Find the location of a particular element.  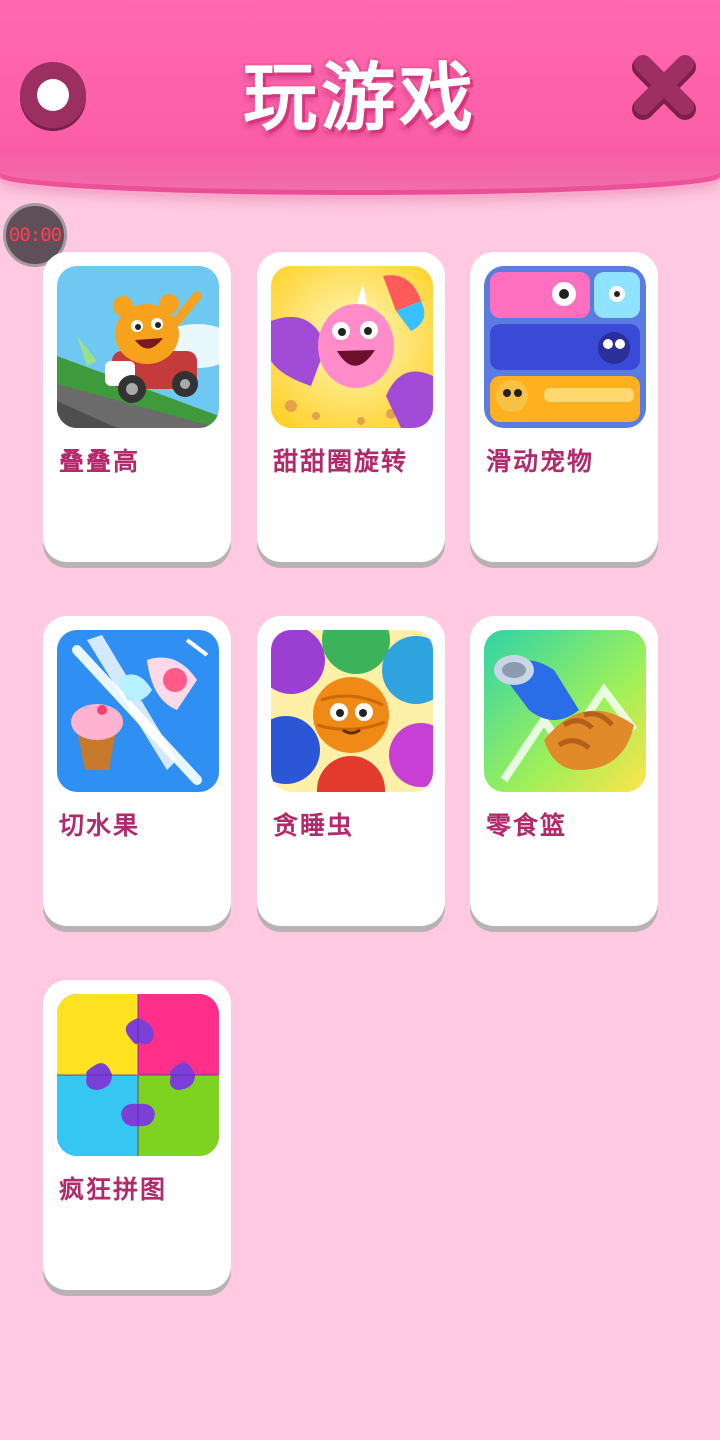

game-card-sleepy-bug: 贪睡虫 is located at coordinates (351, 771).